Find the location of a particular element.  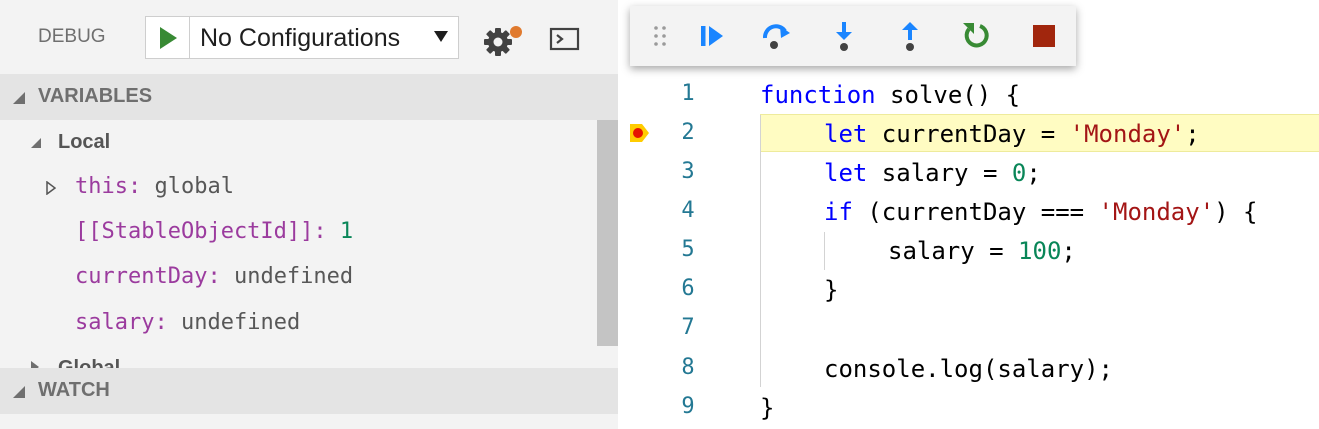

debug-title: DEBUG is located at coordinates (72, 36).